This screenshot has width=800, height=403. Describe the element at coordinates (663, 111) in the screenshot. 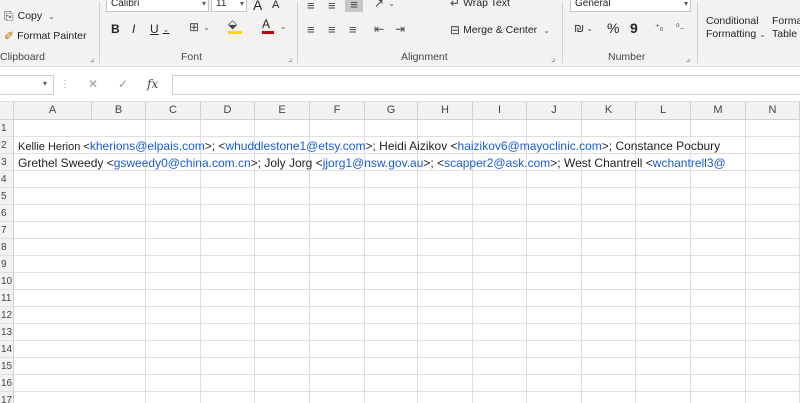

I see `column-header-l: L` at that location.